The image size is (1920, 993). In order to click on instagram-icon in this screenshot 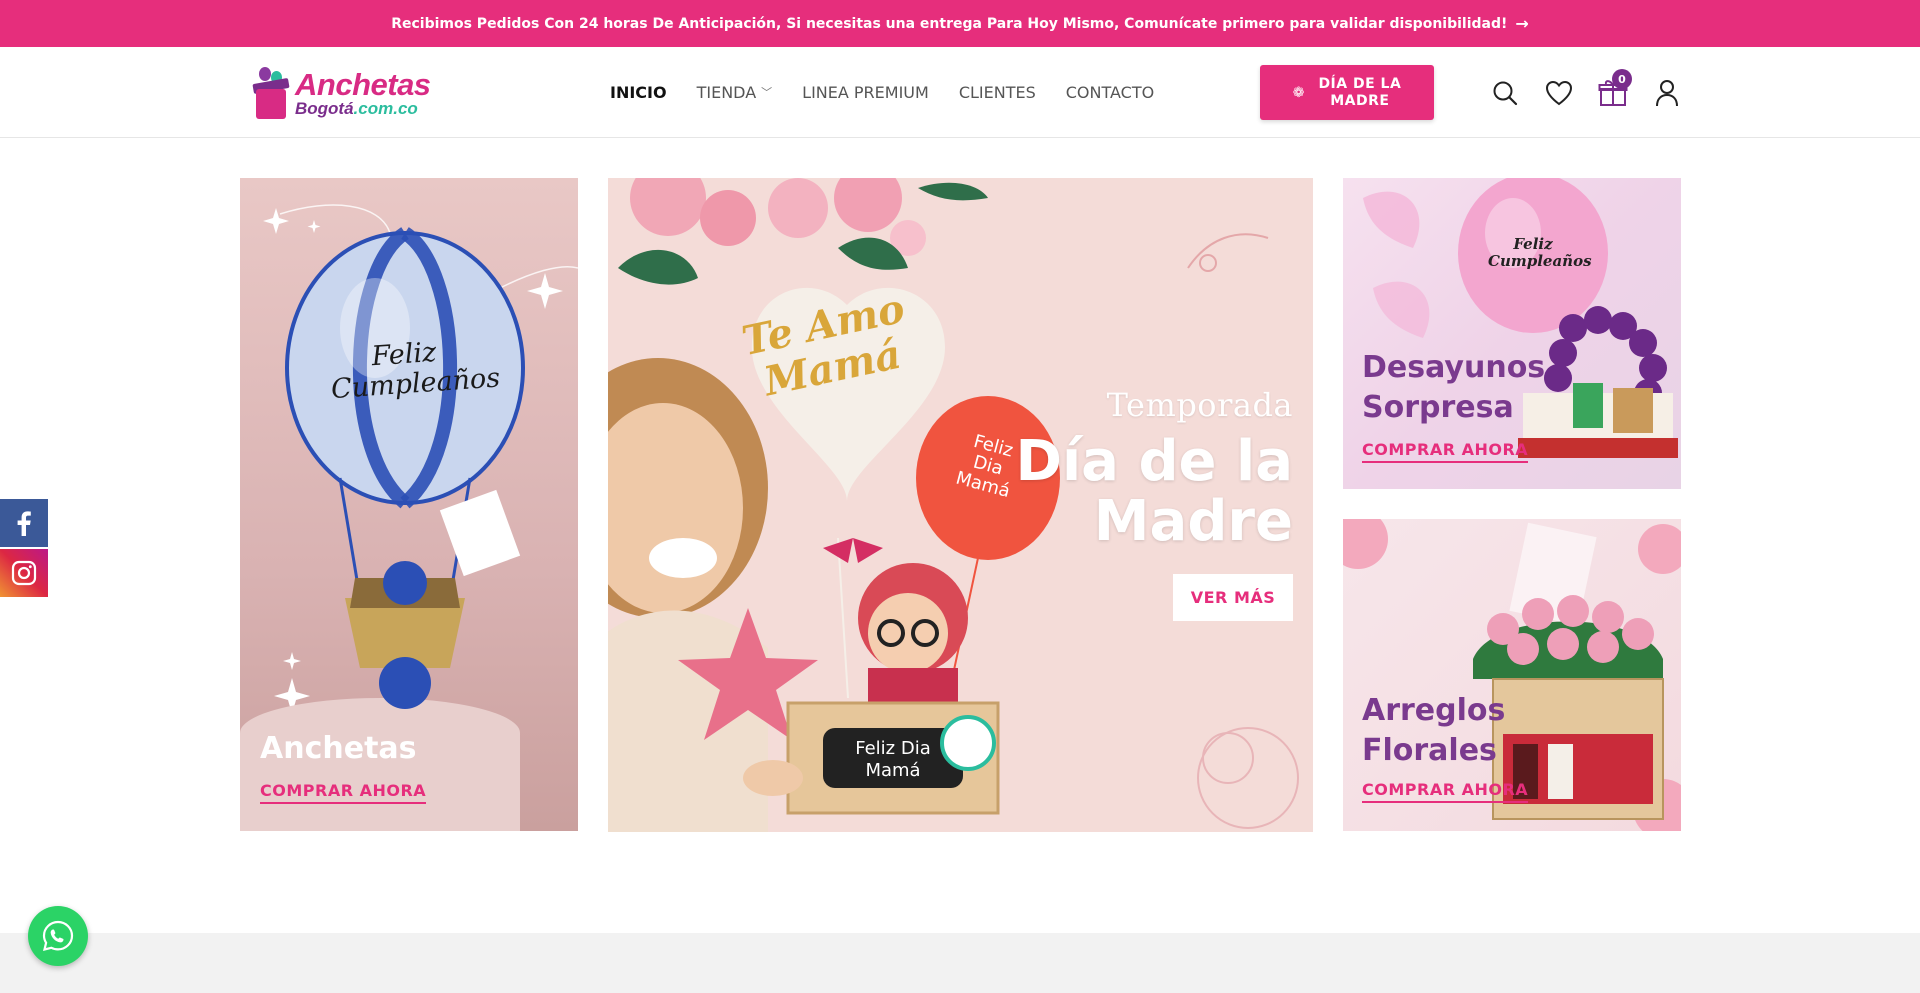, I will do `click(24, 573)`.